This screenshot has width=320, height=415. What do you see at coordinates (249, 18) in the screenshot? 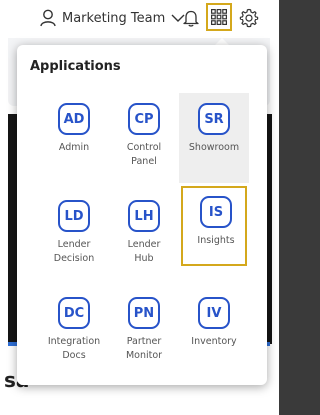
I see `gear-icon` at bounding box center [249, 18].